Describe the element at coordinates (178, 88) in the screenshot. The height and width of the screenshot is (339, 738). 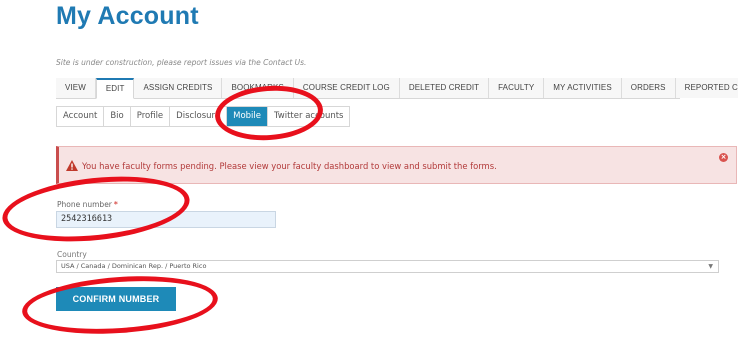
I see `tab-assign-credits: ASSIGN CREDITS` at that location.